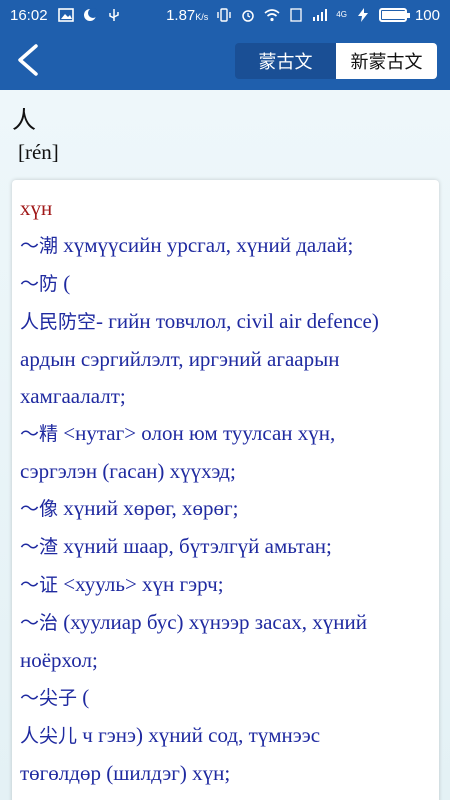 This screenshot has width=450, height=800. Describe the element at coordinates (320, 15) in the screenshot. I see `signal-icon` at that location.